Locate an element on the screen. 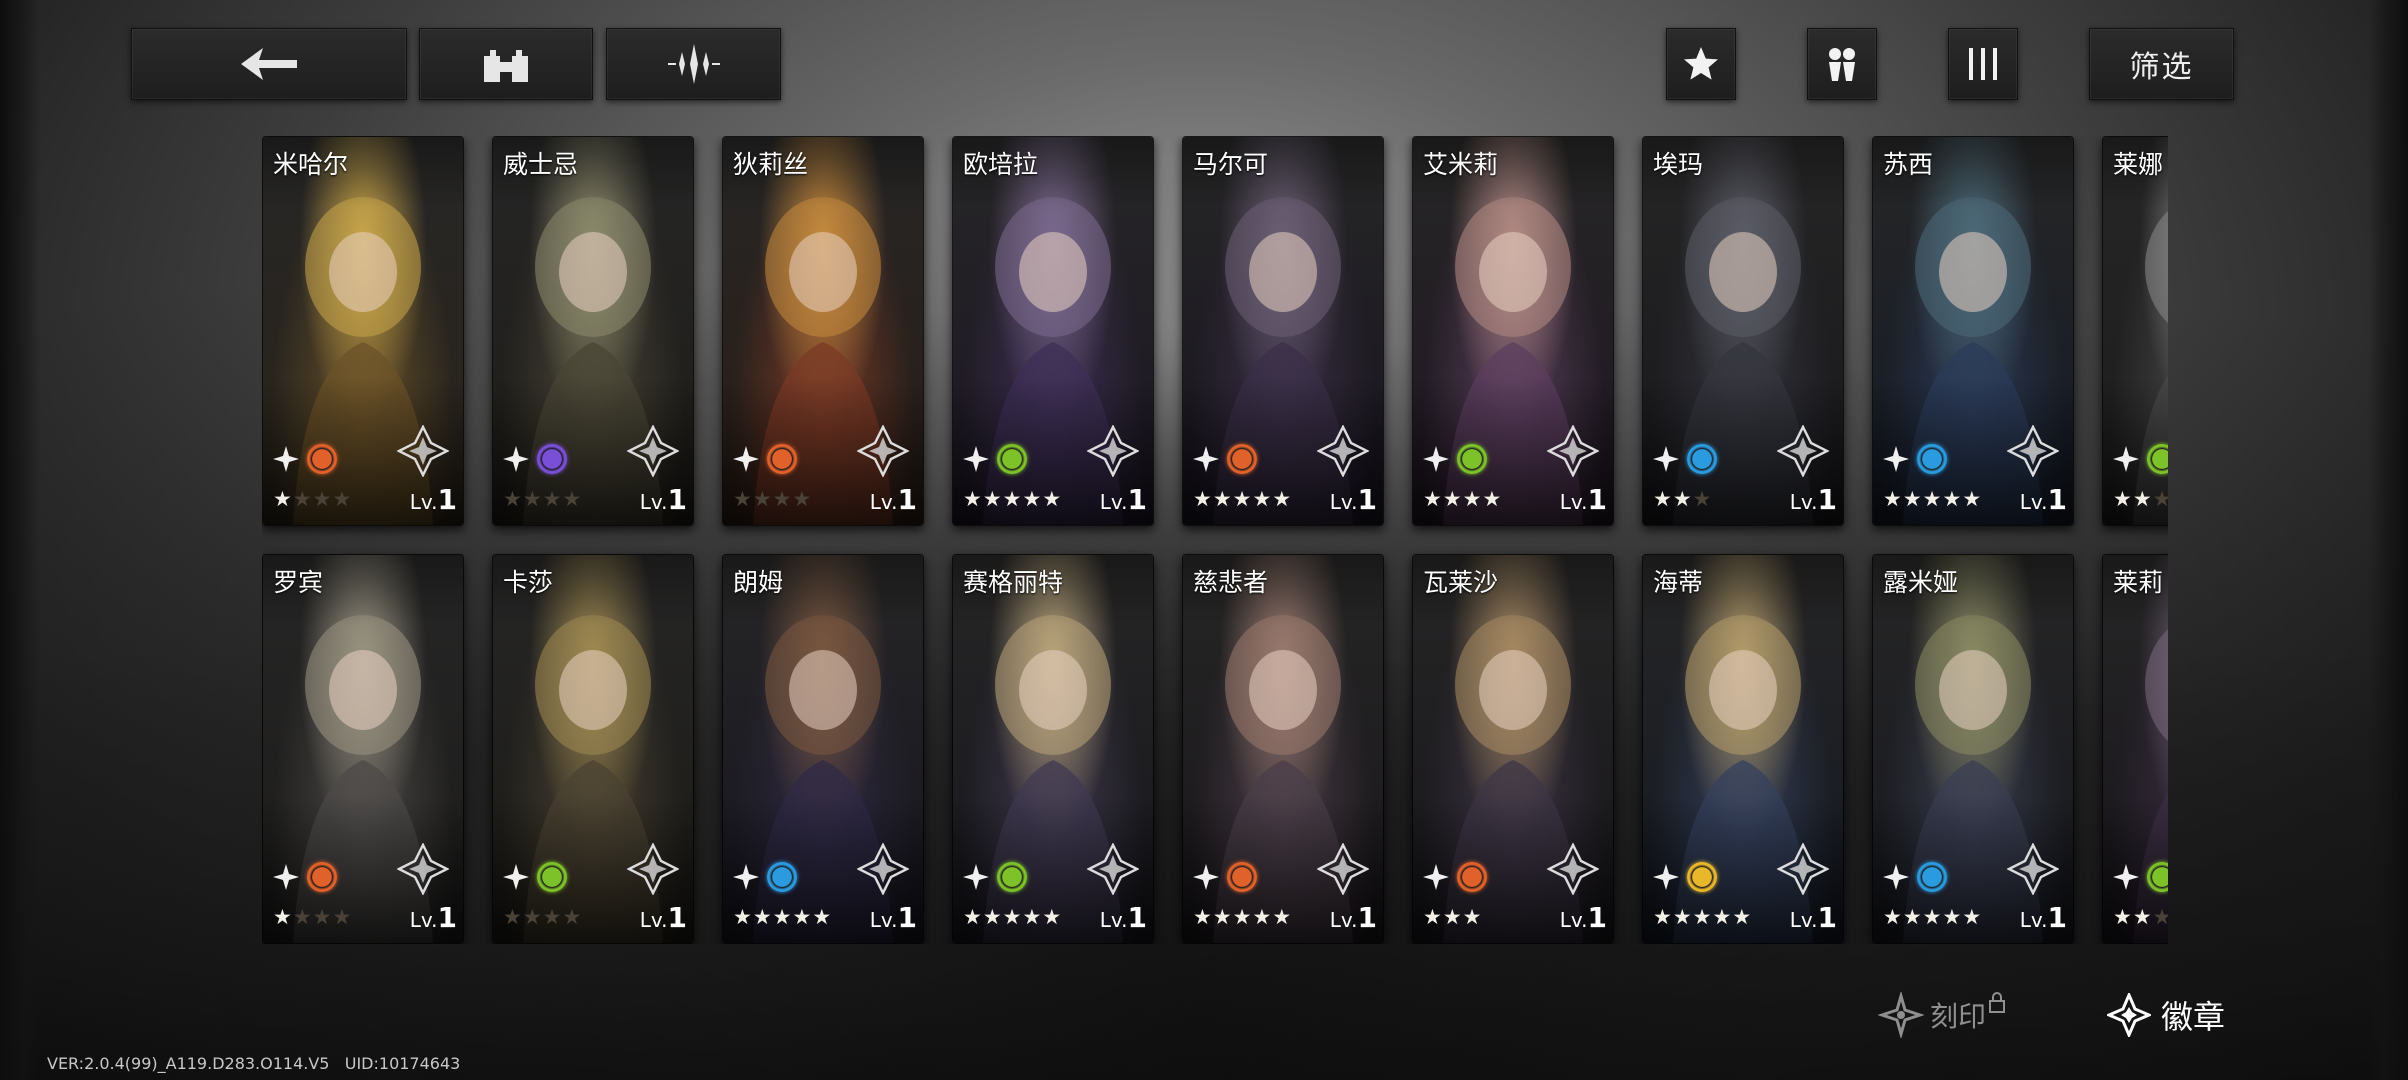 The image size is (2408, 1080). character-card: 狄莉丝 ★★★★ Lv.1 is located at coordinates (823, 331).